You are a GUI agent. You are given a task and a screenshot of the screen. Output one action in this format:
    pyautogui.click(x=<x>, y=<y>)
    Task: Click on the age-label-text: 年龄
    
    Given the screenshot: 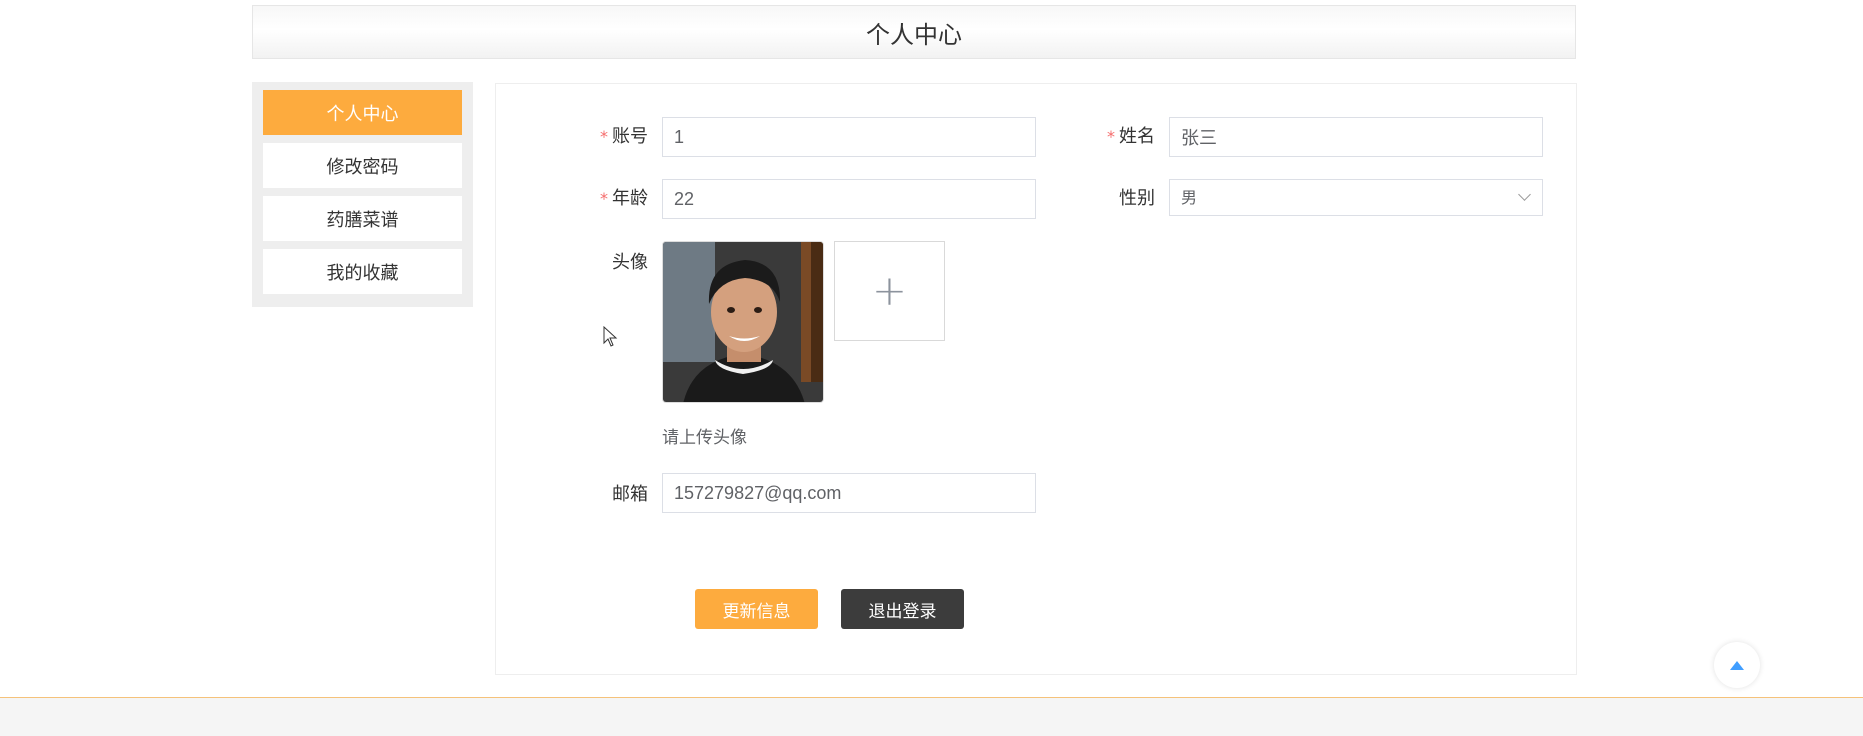 What is the action you would take?
    pyautogui.click(x=630, y=198)
    